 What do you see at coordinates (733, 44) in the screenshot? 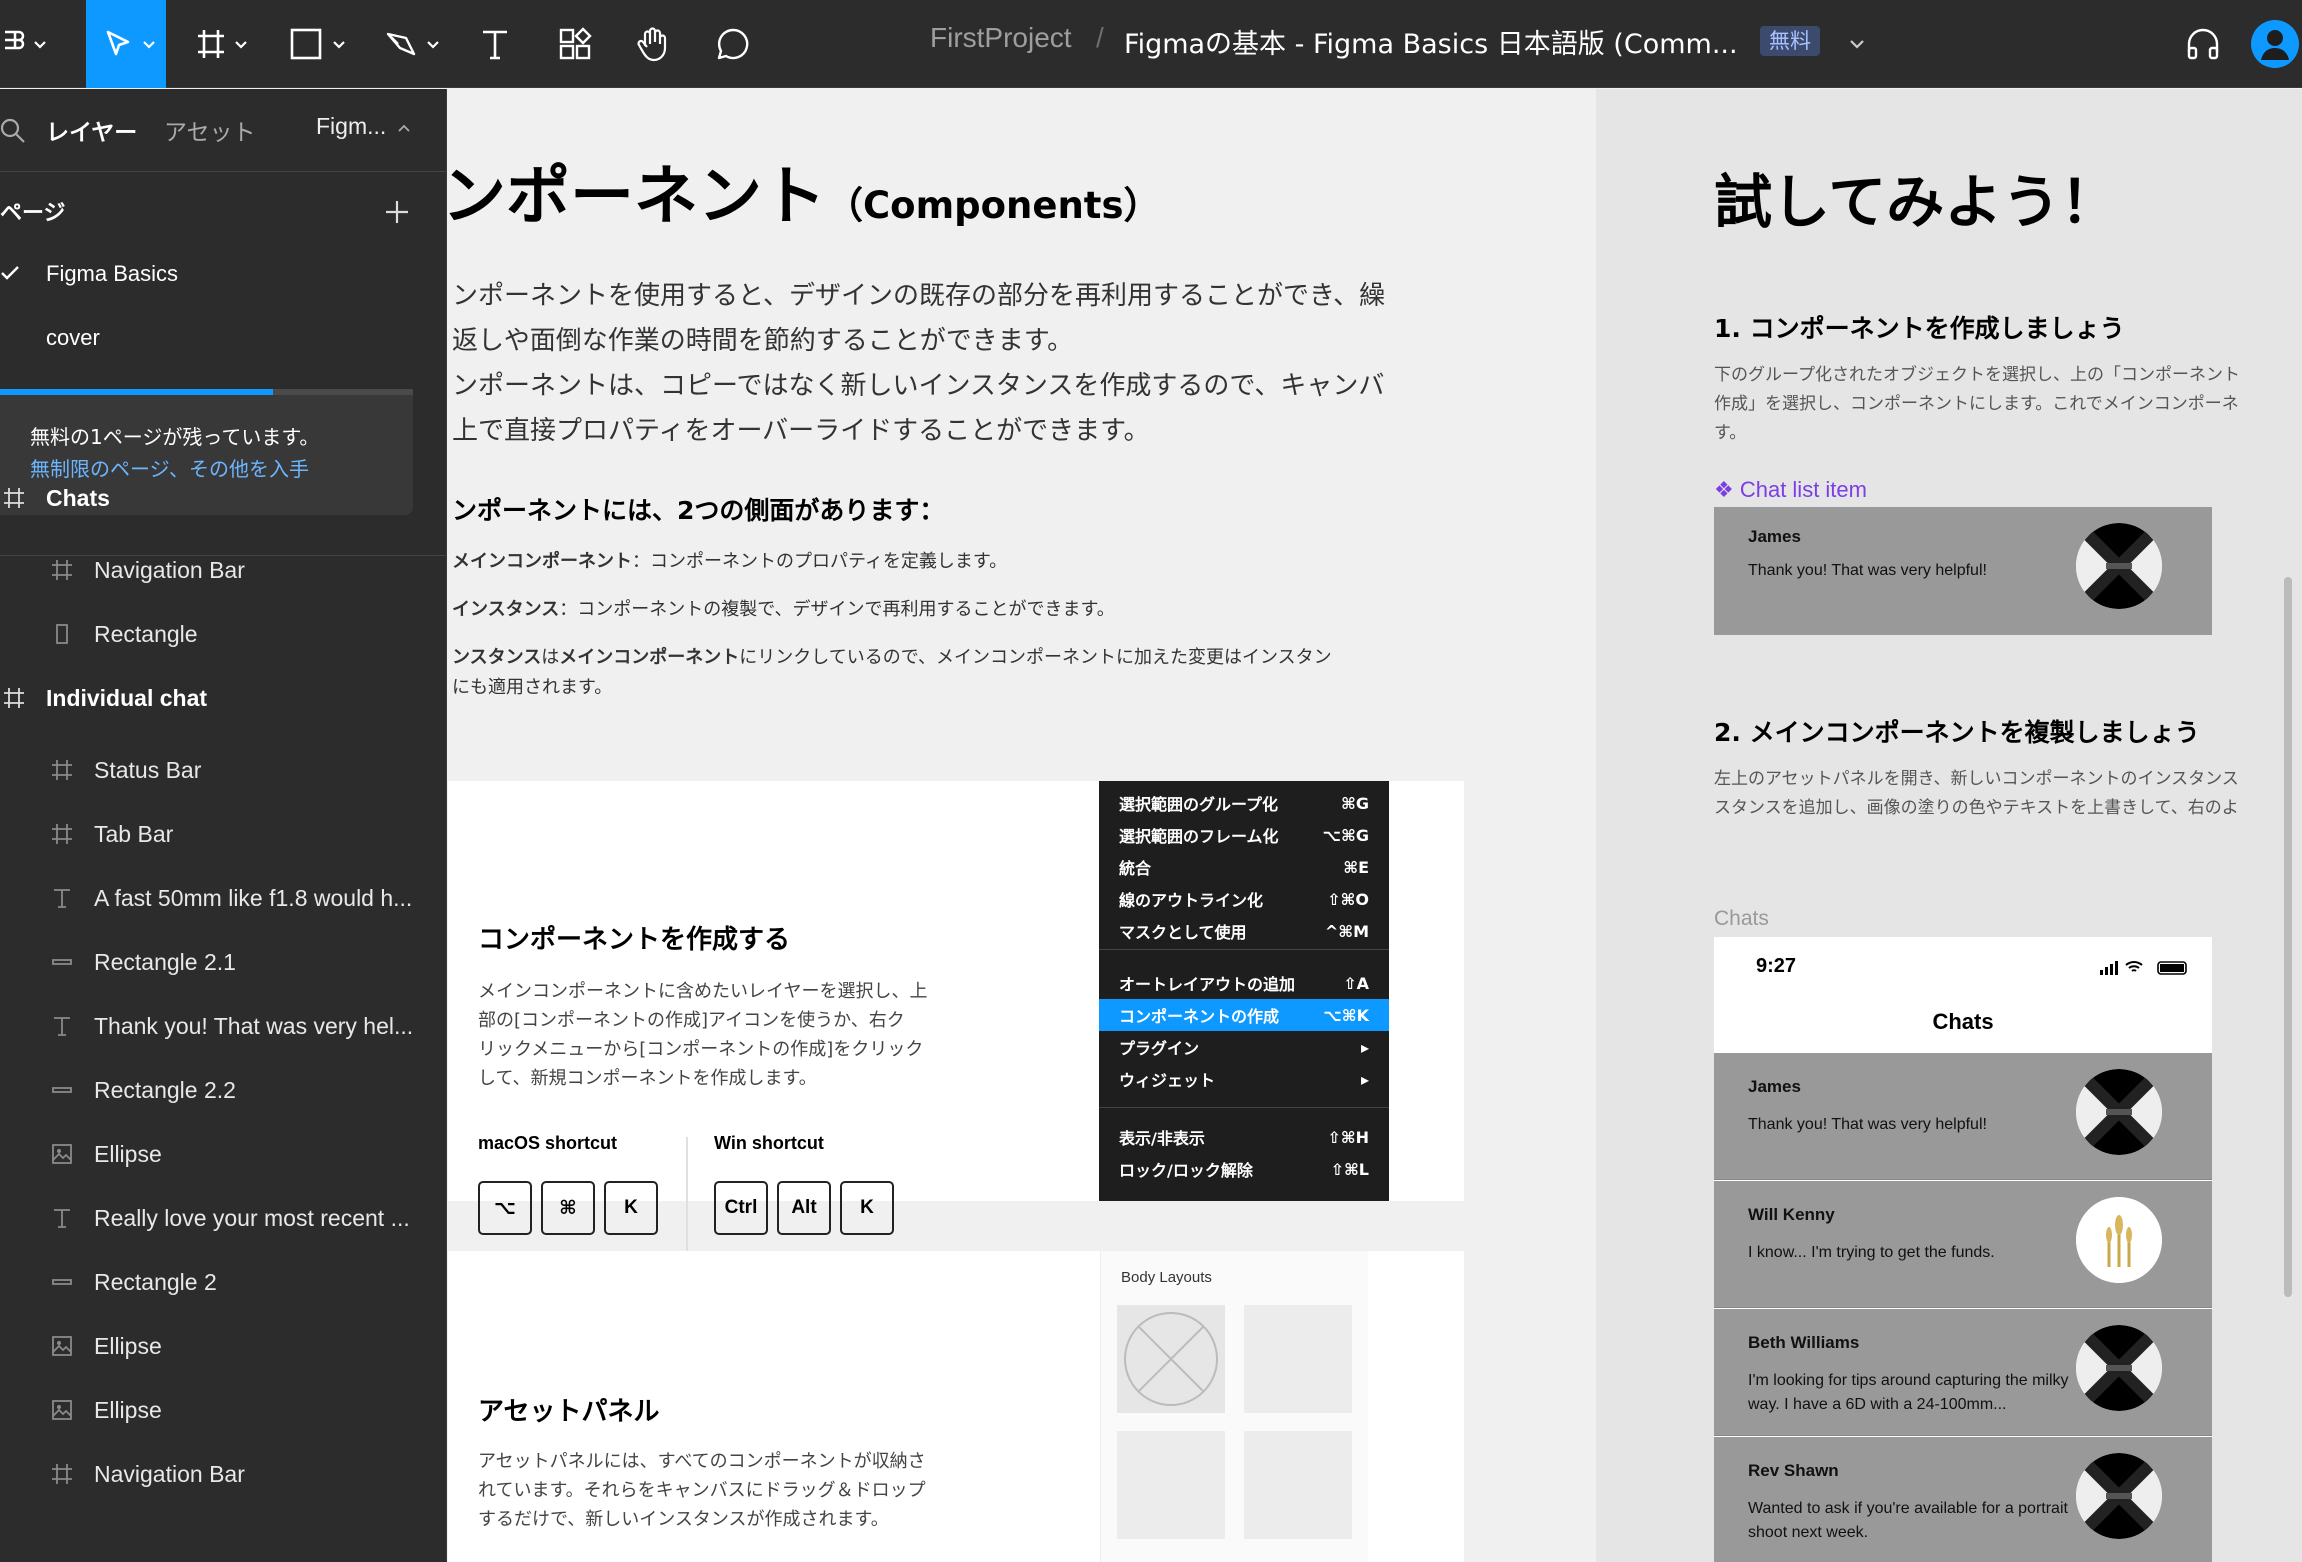
I see `comment-tool-button` at bounding box center [733, 44].